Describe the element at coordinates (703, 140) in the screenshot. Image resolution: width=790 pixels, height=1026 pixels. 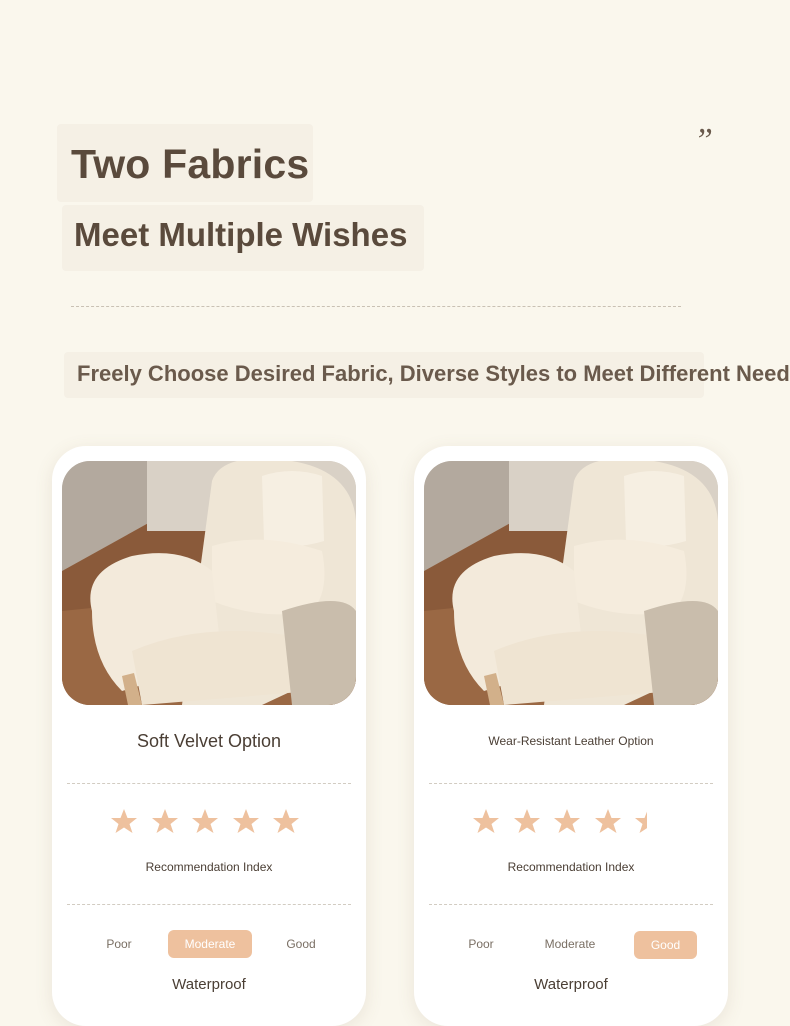
I see `quote-mark-icon: ”` at that location.